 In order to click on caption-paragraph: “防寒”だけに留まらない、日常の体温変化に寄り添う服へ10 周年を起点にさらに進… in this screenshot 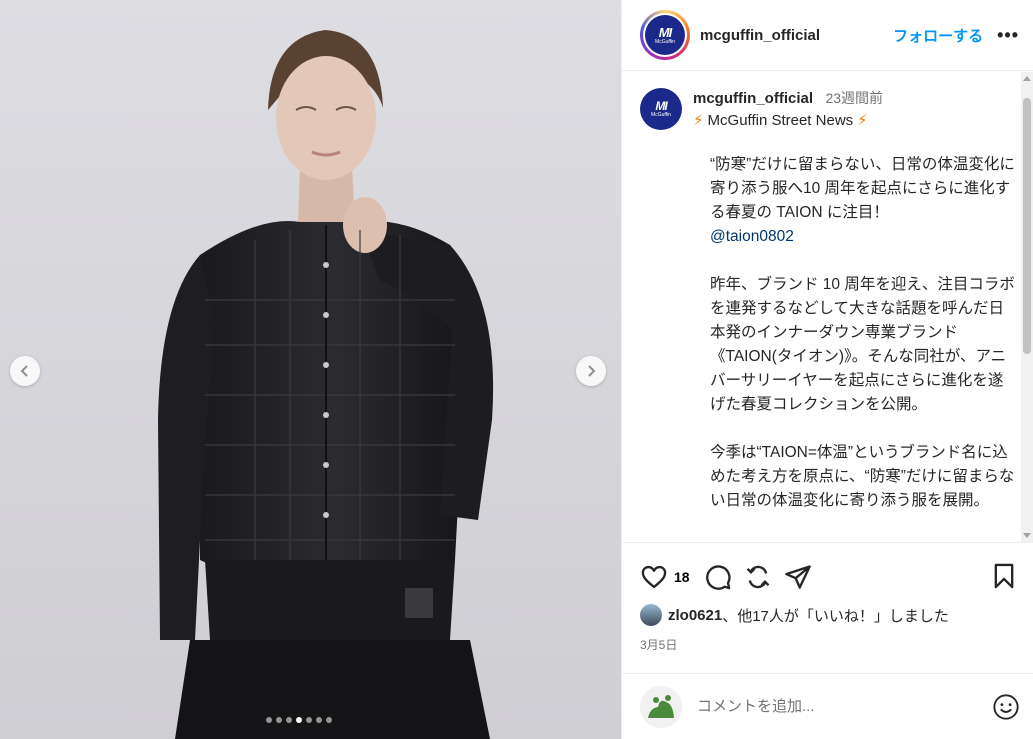, I will do `click(864, 201)`.